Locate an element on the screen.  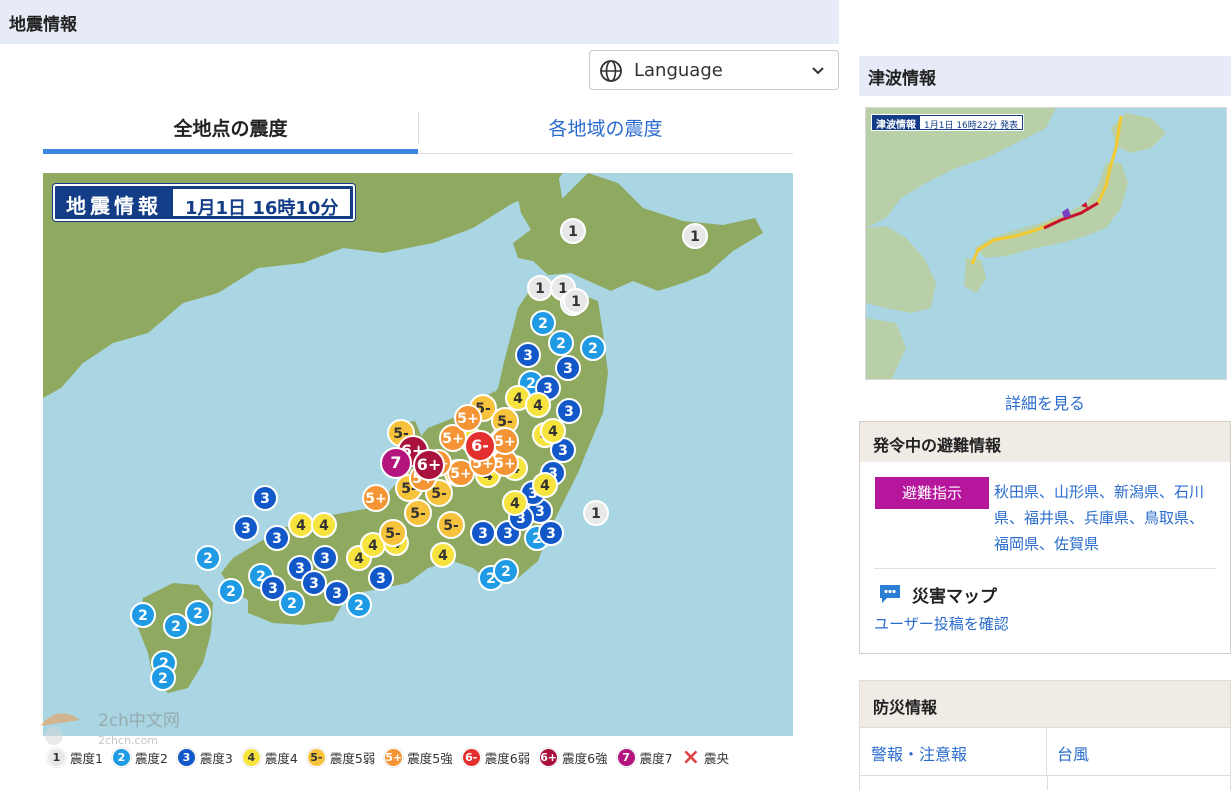
legend-swatch: 4 is located at coordinates (251, 757).